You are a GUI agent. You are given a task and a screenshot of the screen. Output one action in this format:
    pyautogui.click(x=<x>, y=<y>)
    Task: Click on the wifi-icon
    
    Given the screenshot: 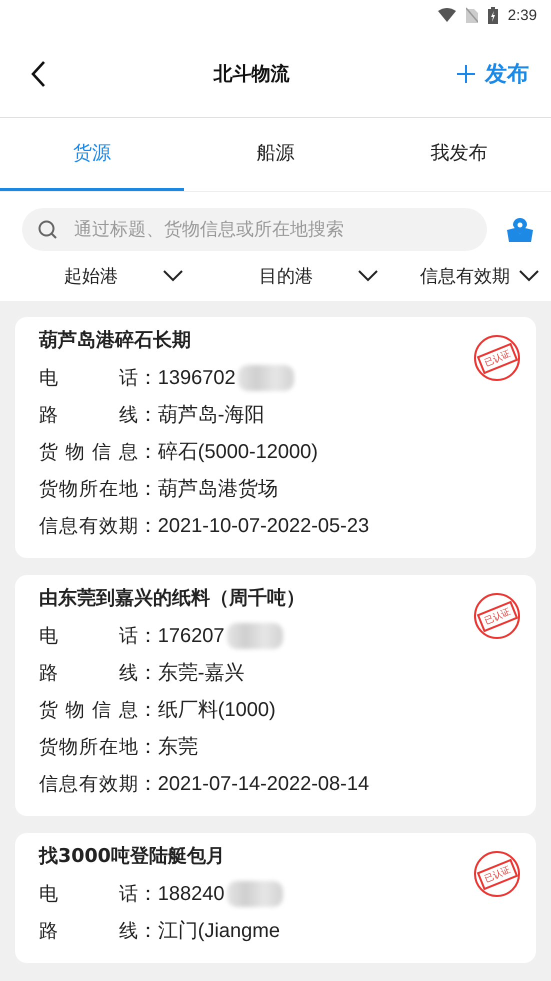 What is the action you would take?
    pyautogui.click(x=447, y=15)
    